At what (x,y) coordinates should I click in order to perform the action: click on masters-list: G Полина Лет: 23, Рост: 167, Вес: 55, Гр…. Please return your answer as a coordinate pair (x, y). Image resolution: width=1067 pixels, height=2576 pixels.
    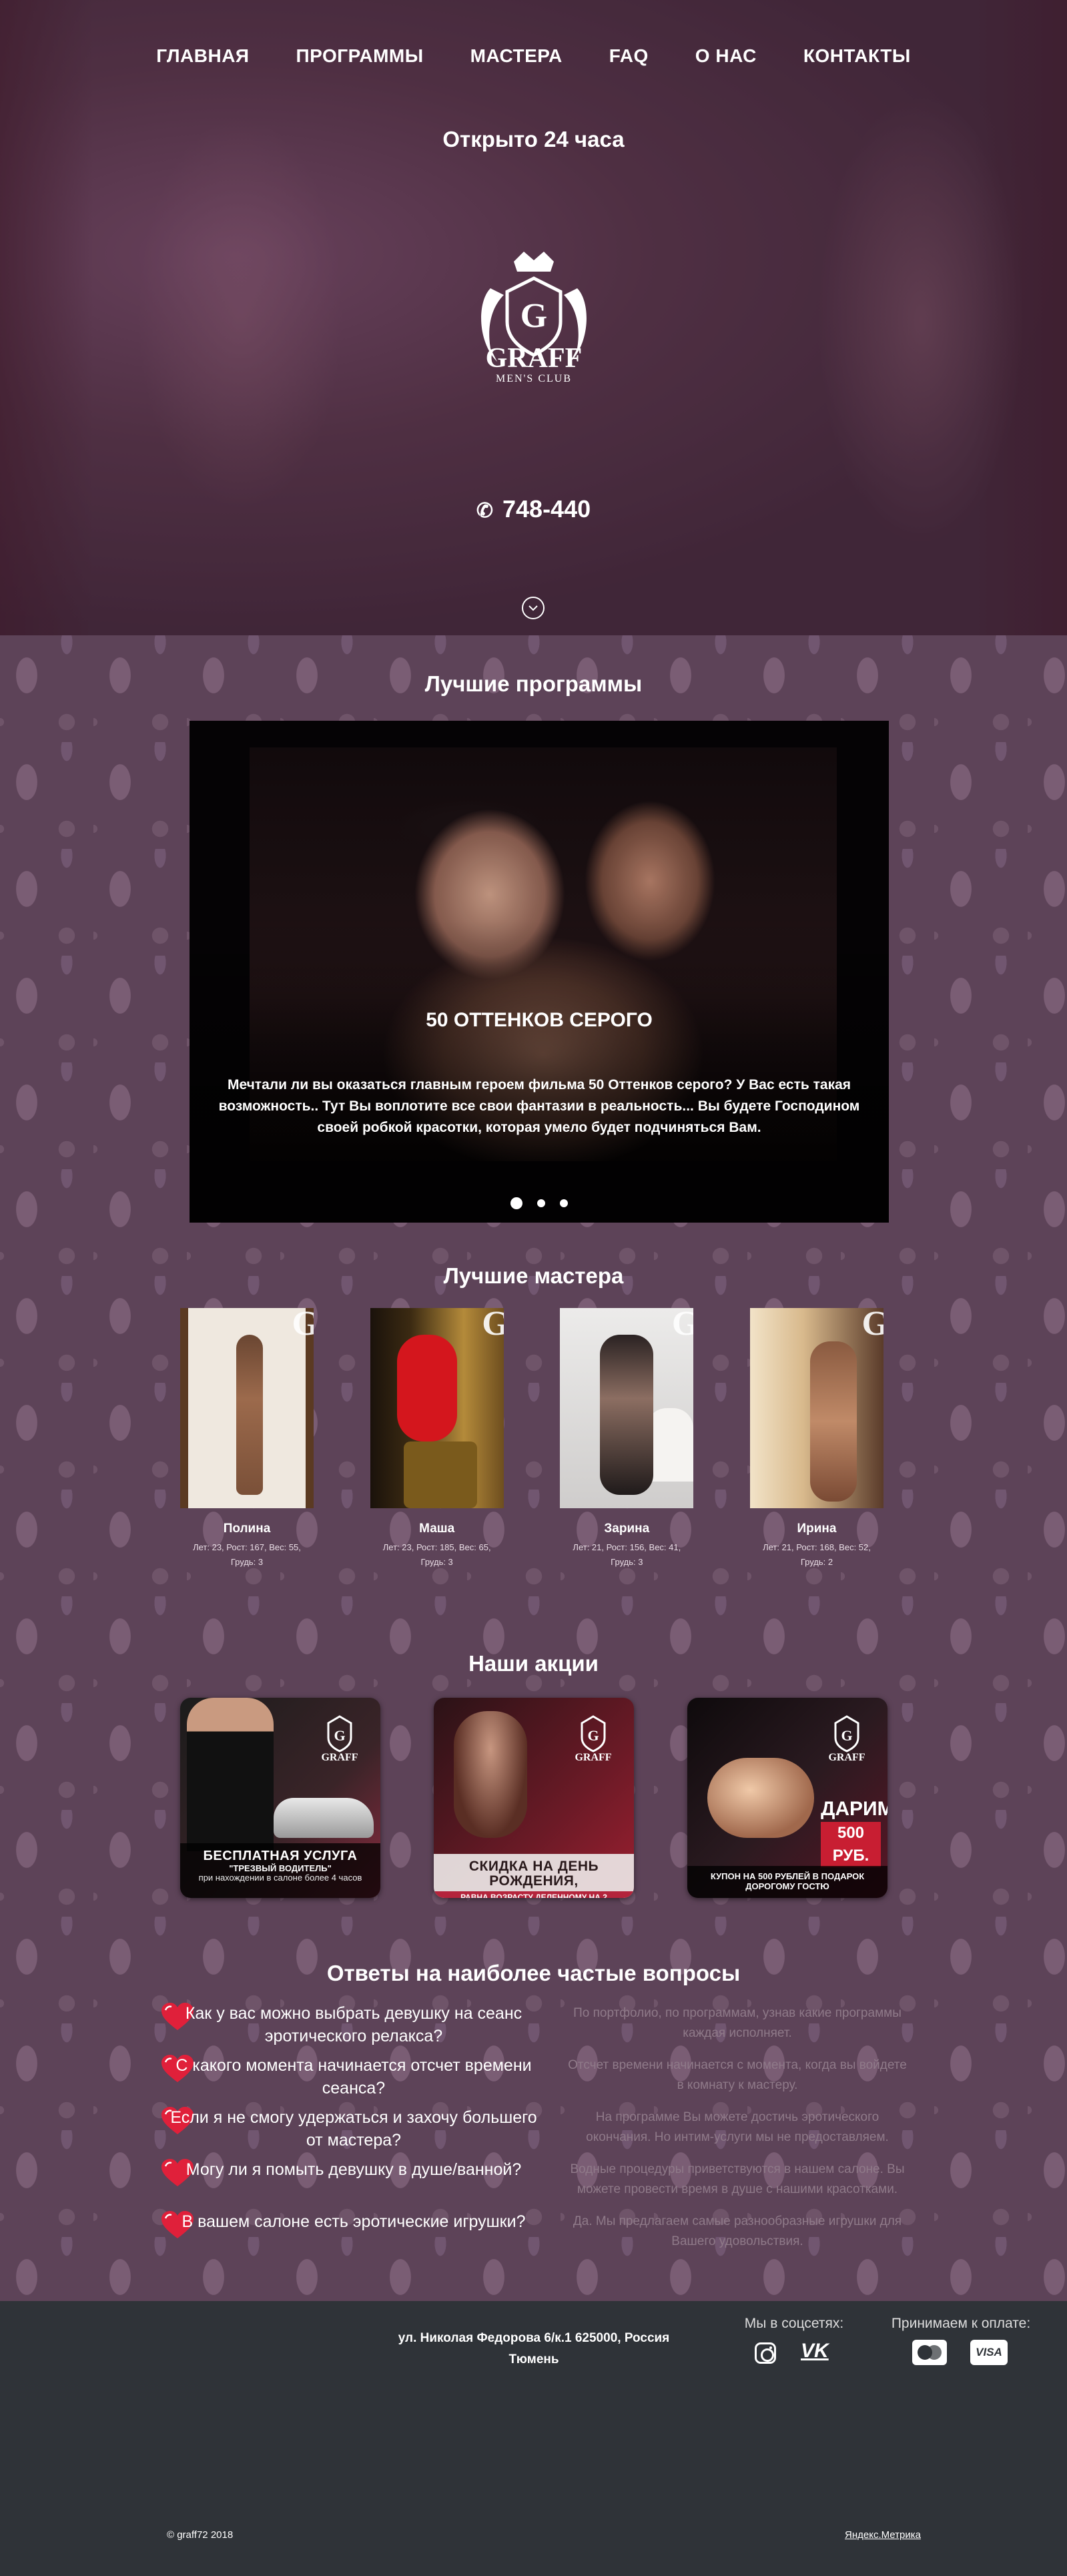
    Looking at the image, I should click on (537, 1439).